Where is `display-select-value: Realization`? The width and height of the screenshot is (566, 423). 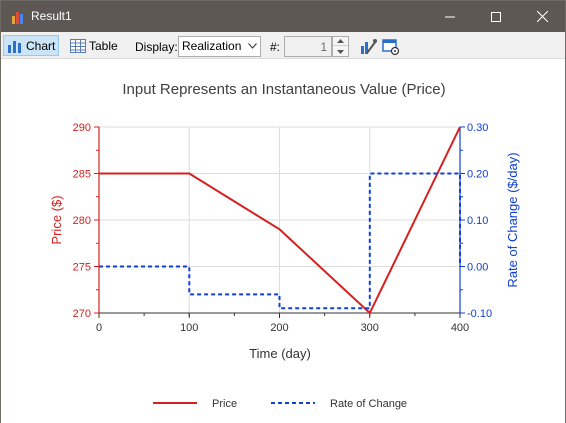 display-select-value: Realization is located at coordinates (212, 46).